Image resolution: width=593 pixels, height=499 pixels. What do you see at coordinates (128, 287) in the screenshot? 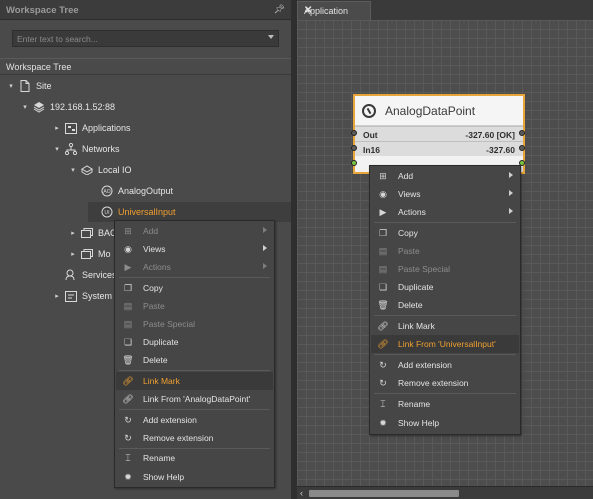
I see `copy-icon: ❐` at bounding box center [128, 287].